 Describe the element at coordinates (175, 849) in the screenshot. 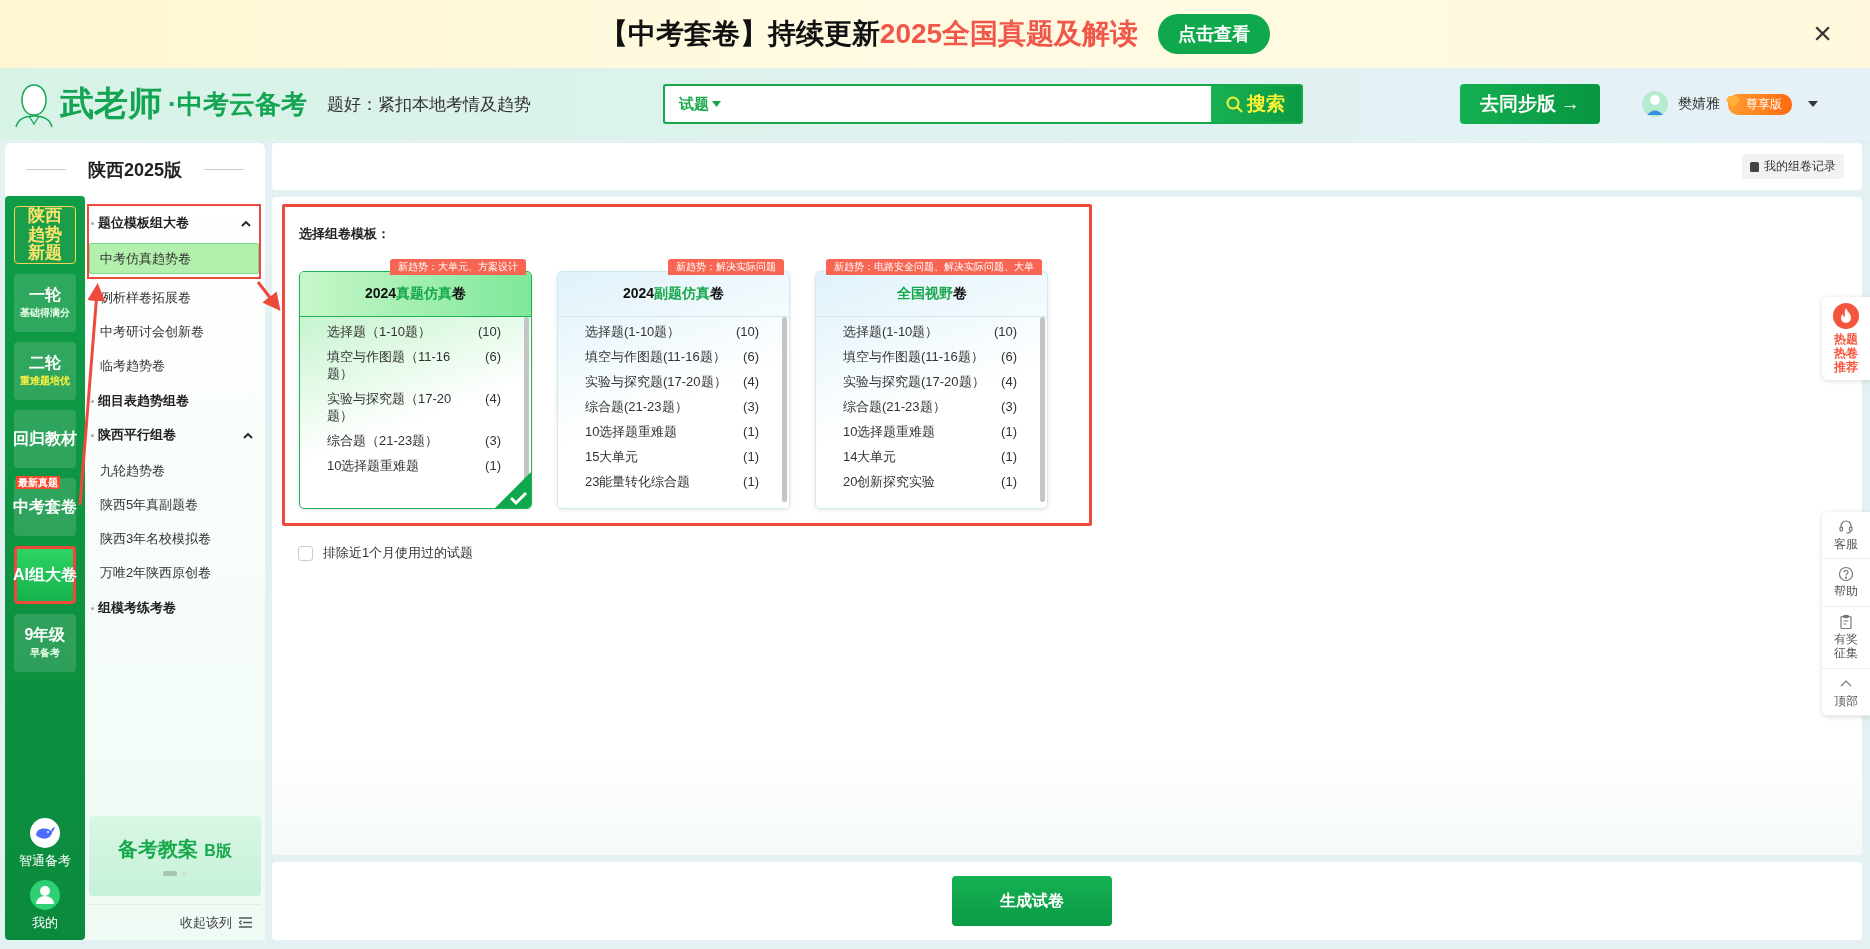

I see `promo-title: 备考教案 B版` at that location.